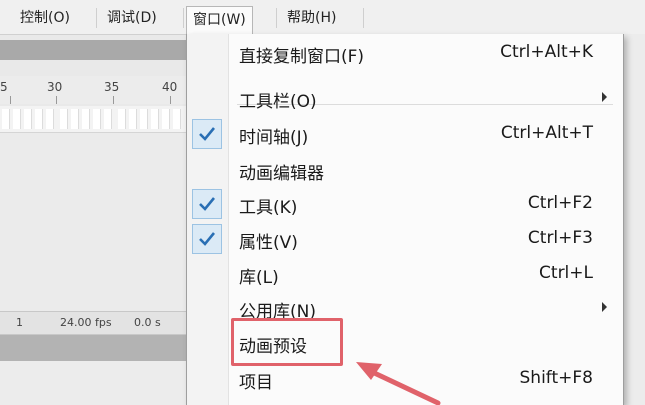 The height and width of the screenshot is (405, 645). I want to click on menu-window: 窗口(W), so click(219, 20).